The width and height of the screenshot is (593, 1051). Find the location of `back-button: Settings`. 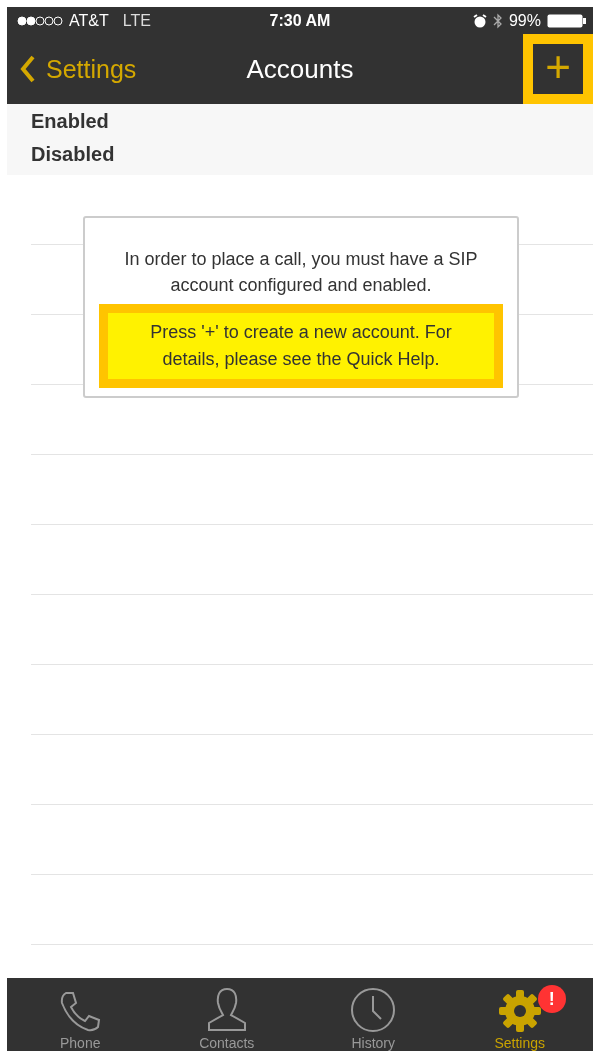

back-button: Settings is located at coordinates (72, 69).